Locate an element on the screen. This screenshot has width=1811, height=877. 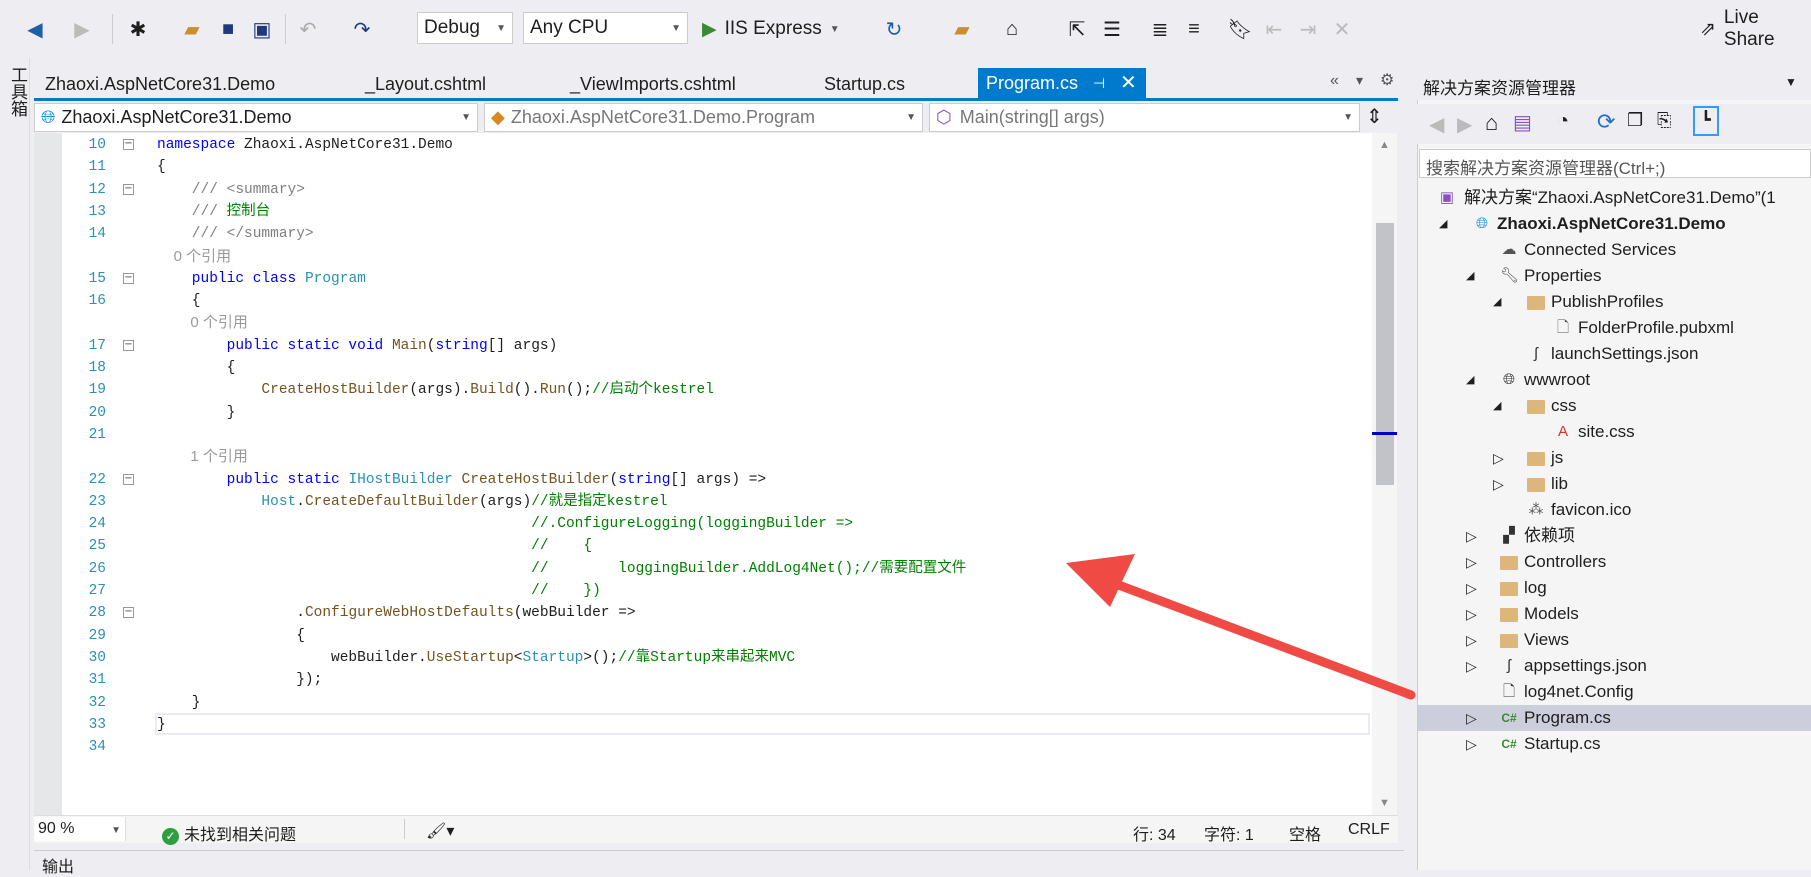
arrow-head is located at coordinates (1100, 580).